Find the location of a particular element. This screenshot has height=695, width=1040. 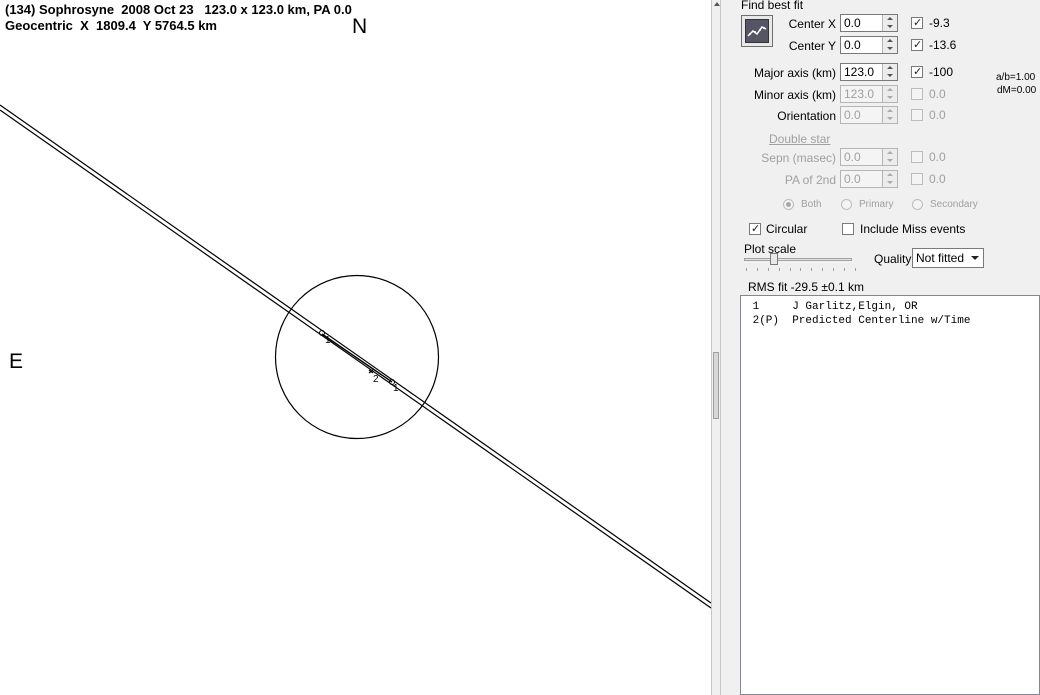

dm-text: dM=0.00 is located at coordinates (1017, 90).